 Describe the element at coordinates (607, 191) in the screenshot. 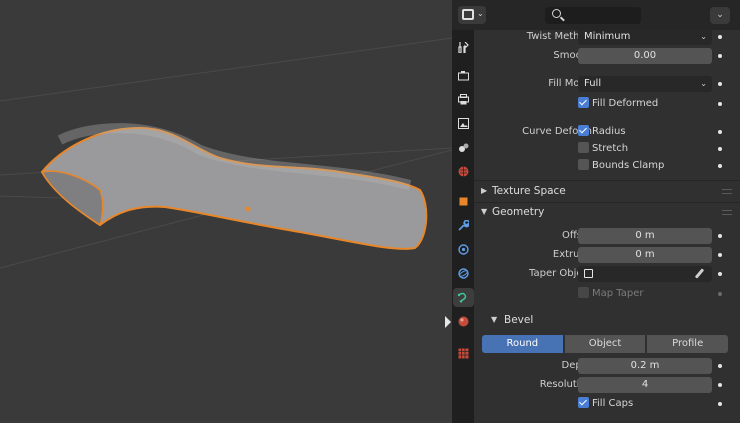

I see `texture-space-panel-header: ▶ Texture Space` at that location.